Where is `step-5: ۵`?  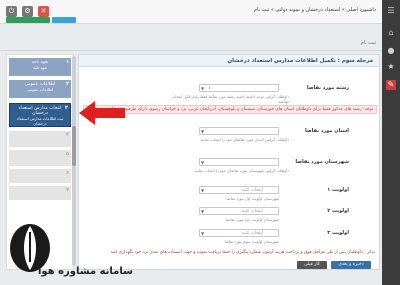 step-5: ۵ is located at coordinates (40, 158).